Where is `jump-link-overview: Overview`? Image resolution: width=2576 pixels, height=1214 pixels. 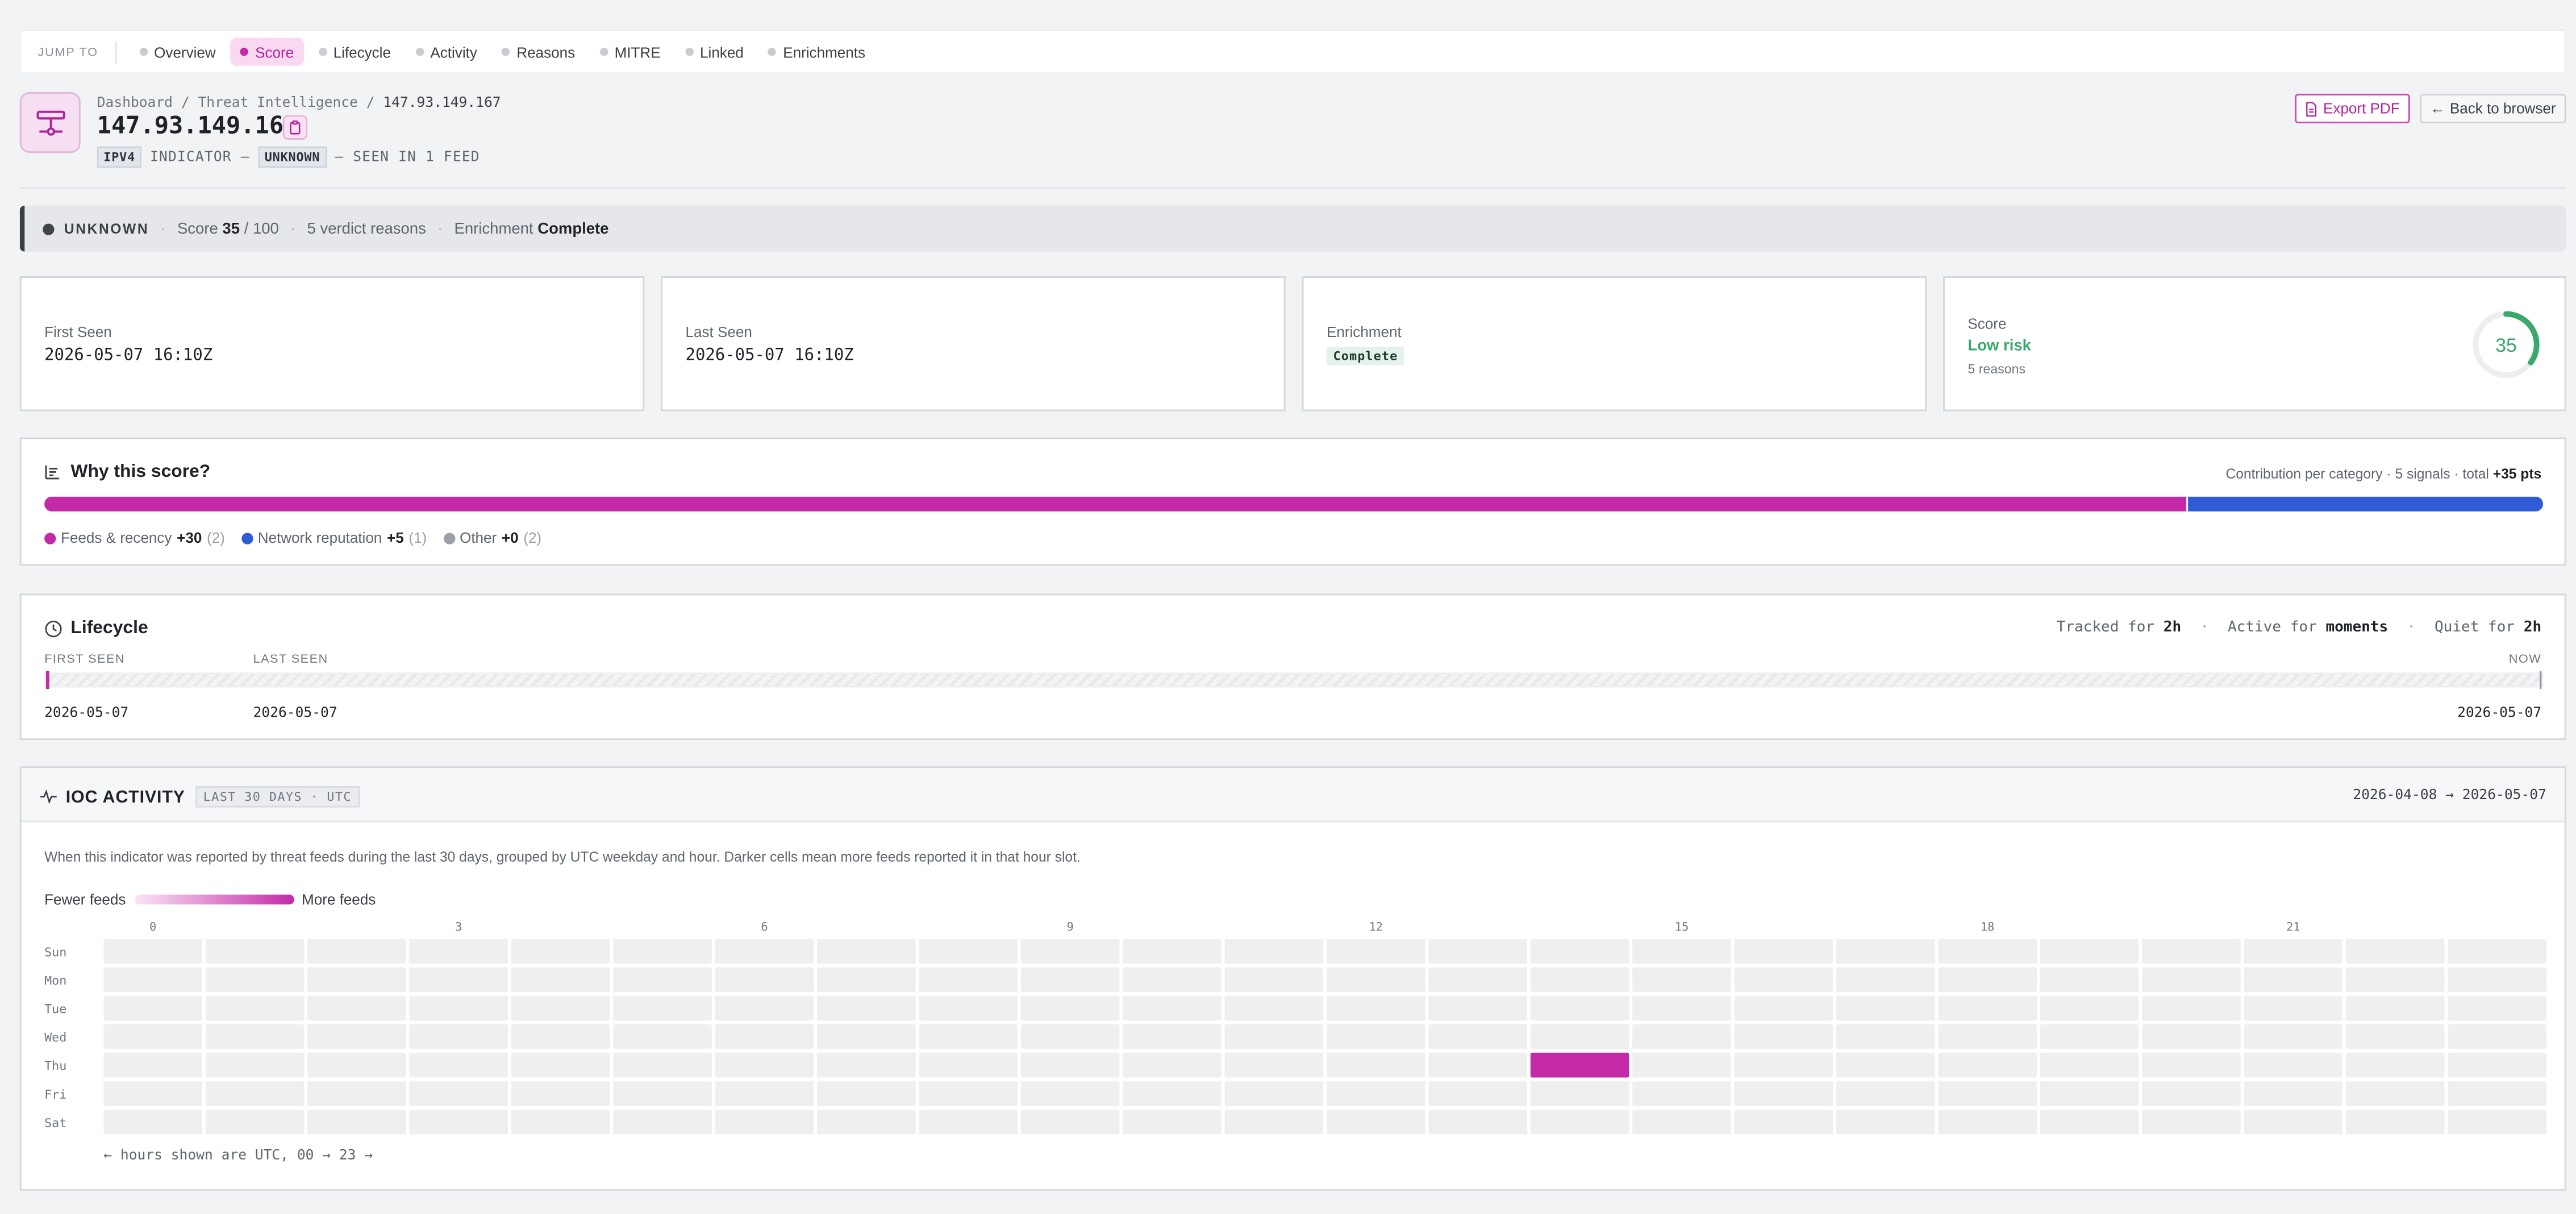
jump-link-overview: Overview is located at coordinates (178, 52).